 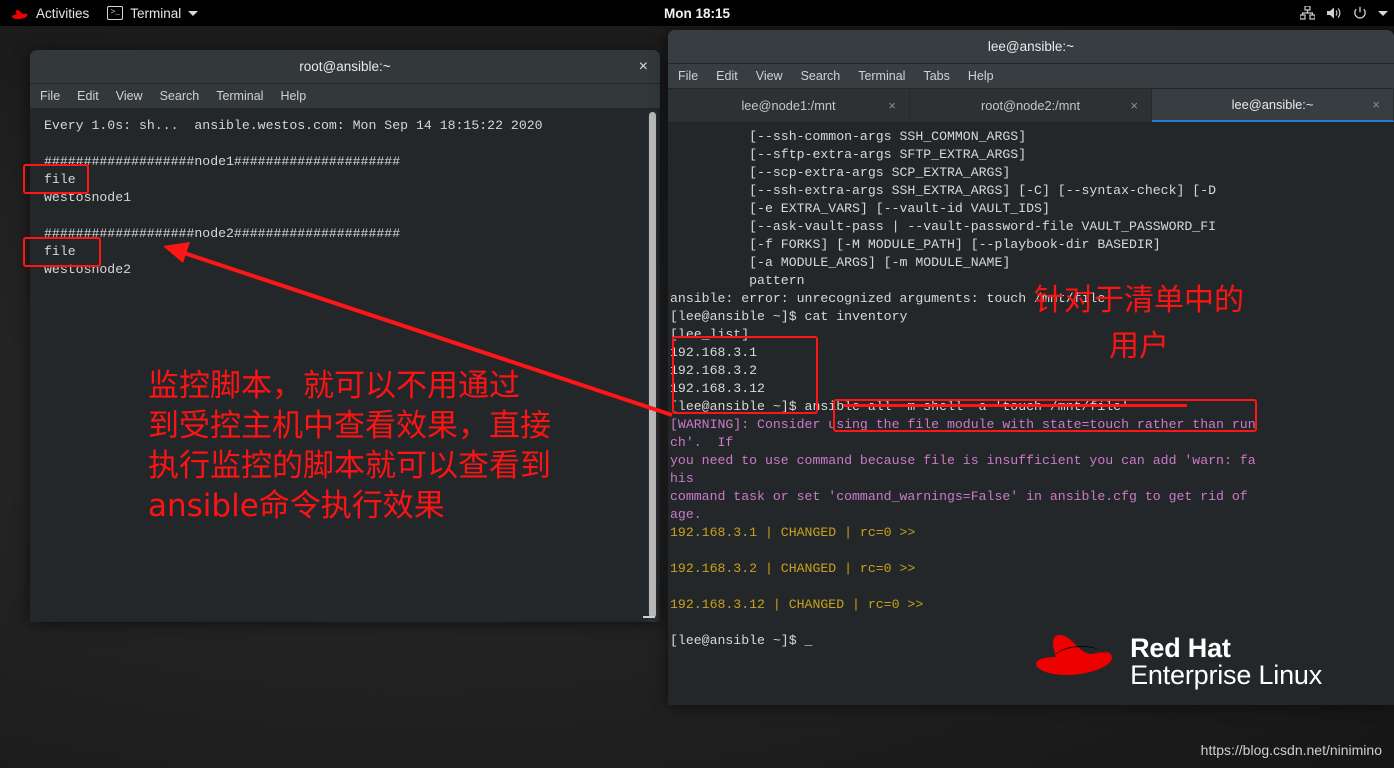 What do you see at coordinates (652, 366) in the screenshot?
I see `left-terminal-scrollbar` at bounding box center [652, 366].